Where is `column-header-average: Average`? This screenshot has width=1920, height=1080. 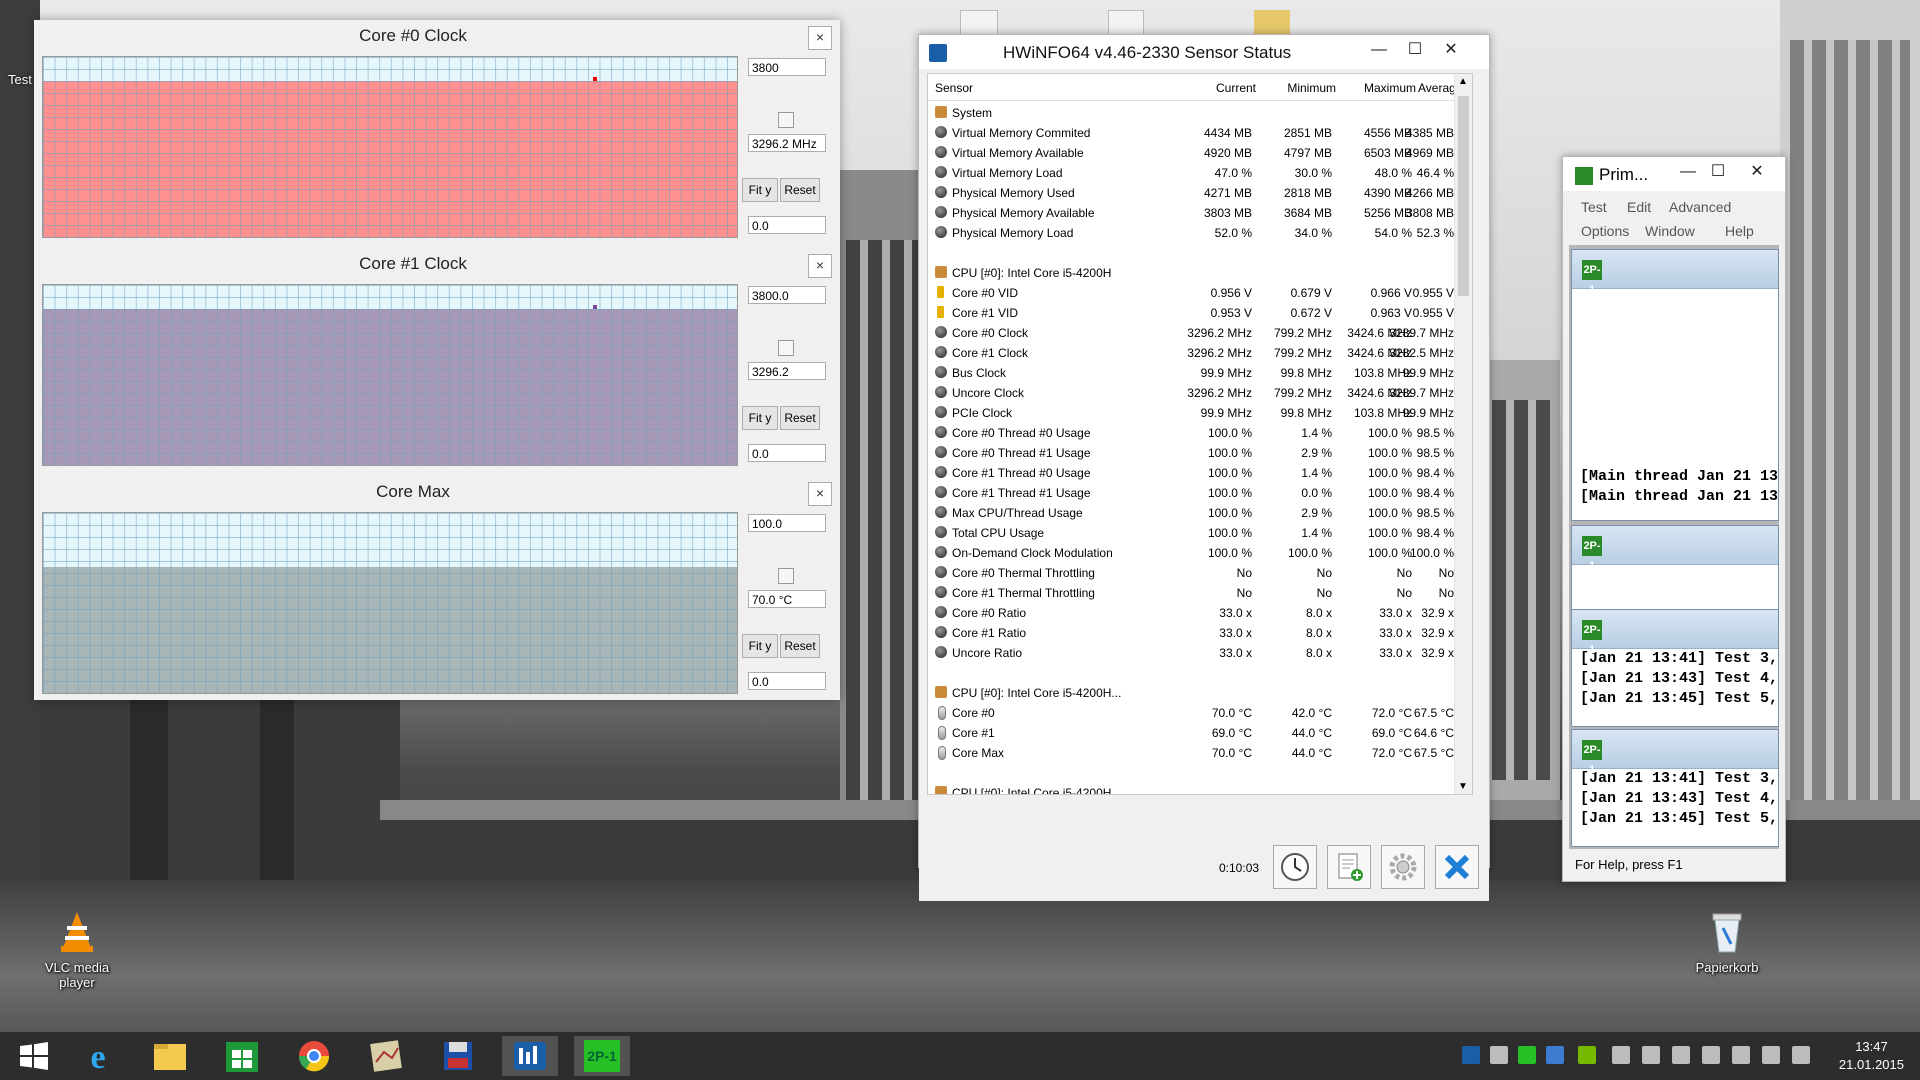 column-header-average: Average is located at coordinates (1440, 88).